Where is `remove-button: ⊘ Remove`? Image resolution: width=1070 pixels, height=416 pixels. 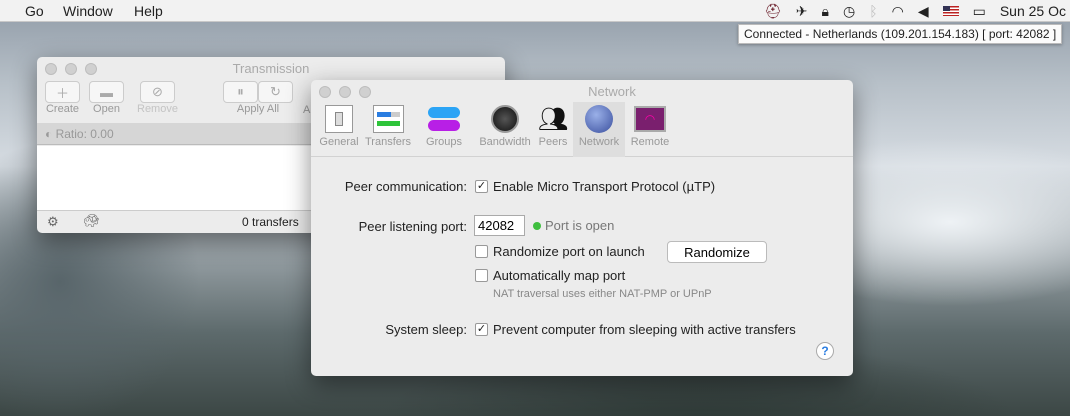
remove-button: ⊘ Remove is located at coordinates (157, 98).